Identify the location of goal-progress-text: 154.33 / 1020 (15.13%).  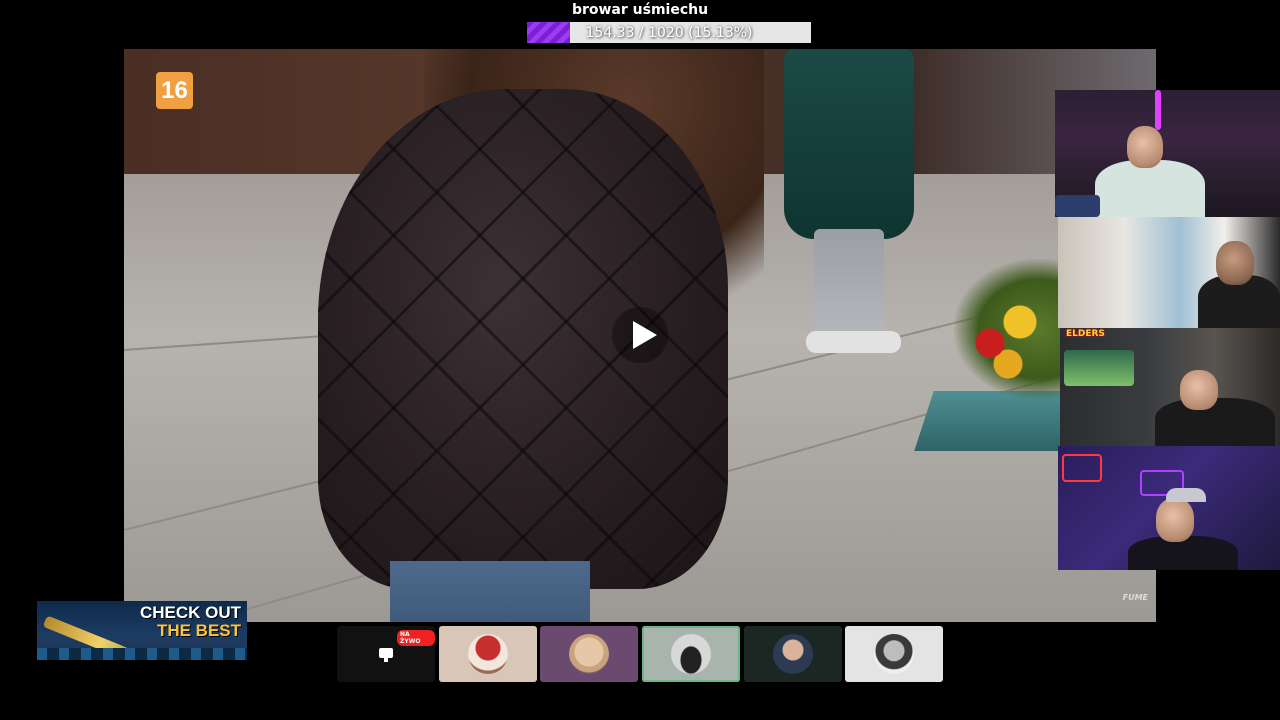
(669, 33).